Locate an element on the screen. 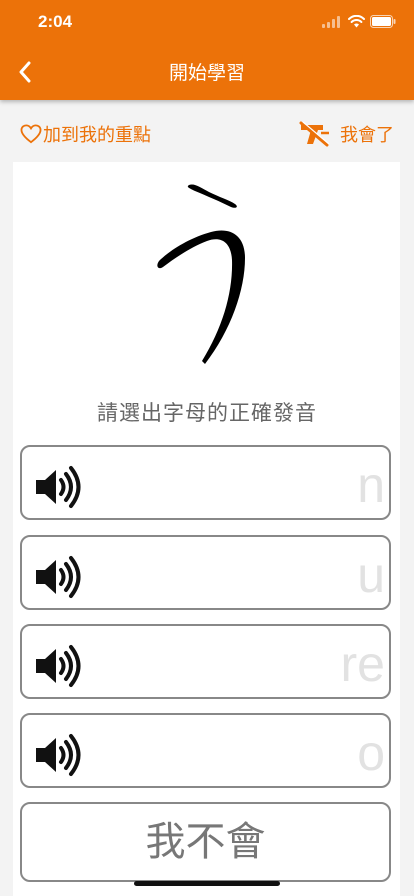 This screenshot has width=414, height=896. answer-option-label: n is located at coordinates (371, 485).